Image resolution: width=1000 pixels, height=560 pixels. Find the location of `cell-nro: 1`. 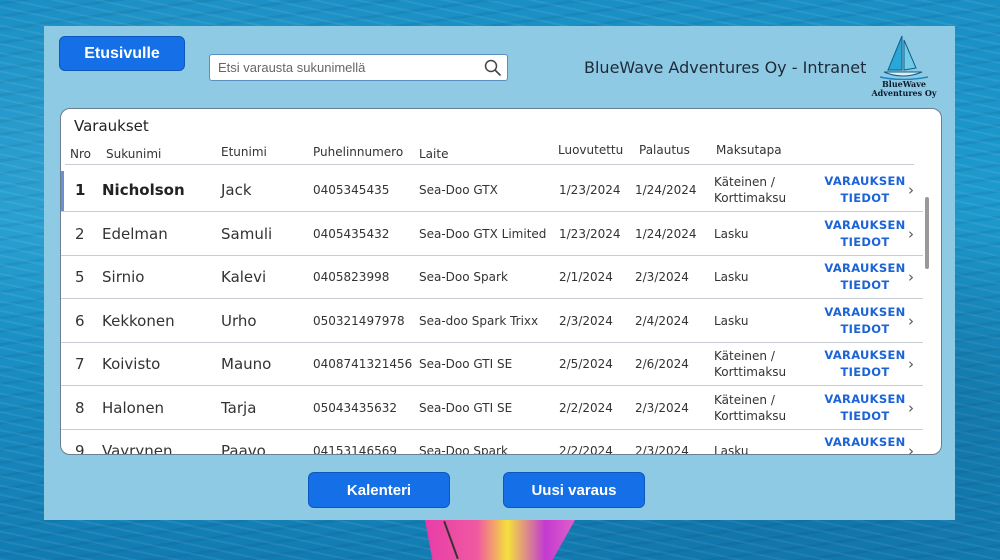

cell-nro: 1 is located at coordinates (80, 190).